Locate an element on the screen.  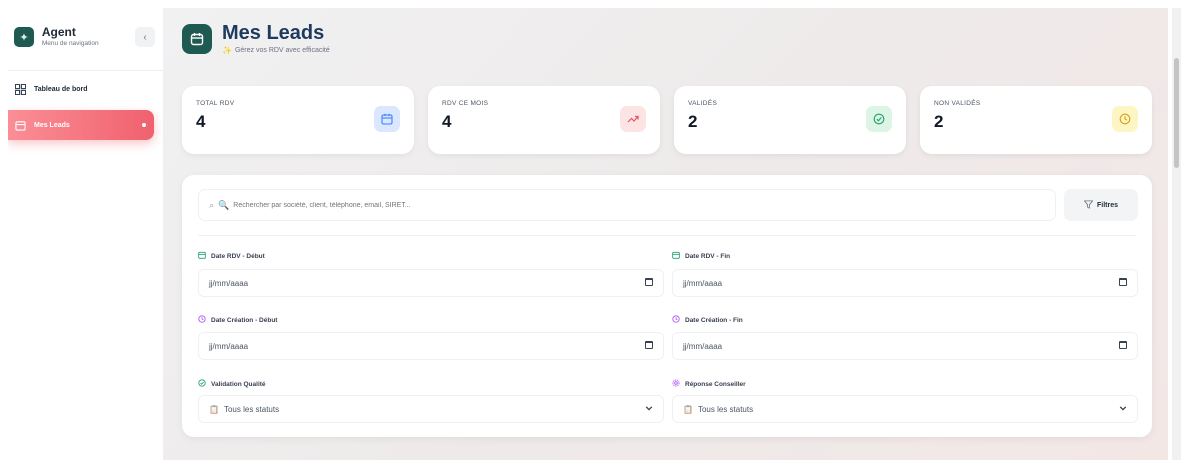
date-creation-start-input: jj/mm/aaaa is located at coordinates (431, 346).